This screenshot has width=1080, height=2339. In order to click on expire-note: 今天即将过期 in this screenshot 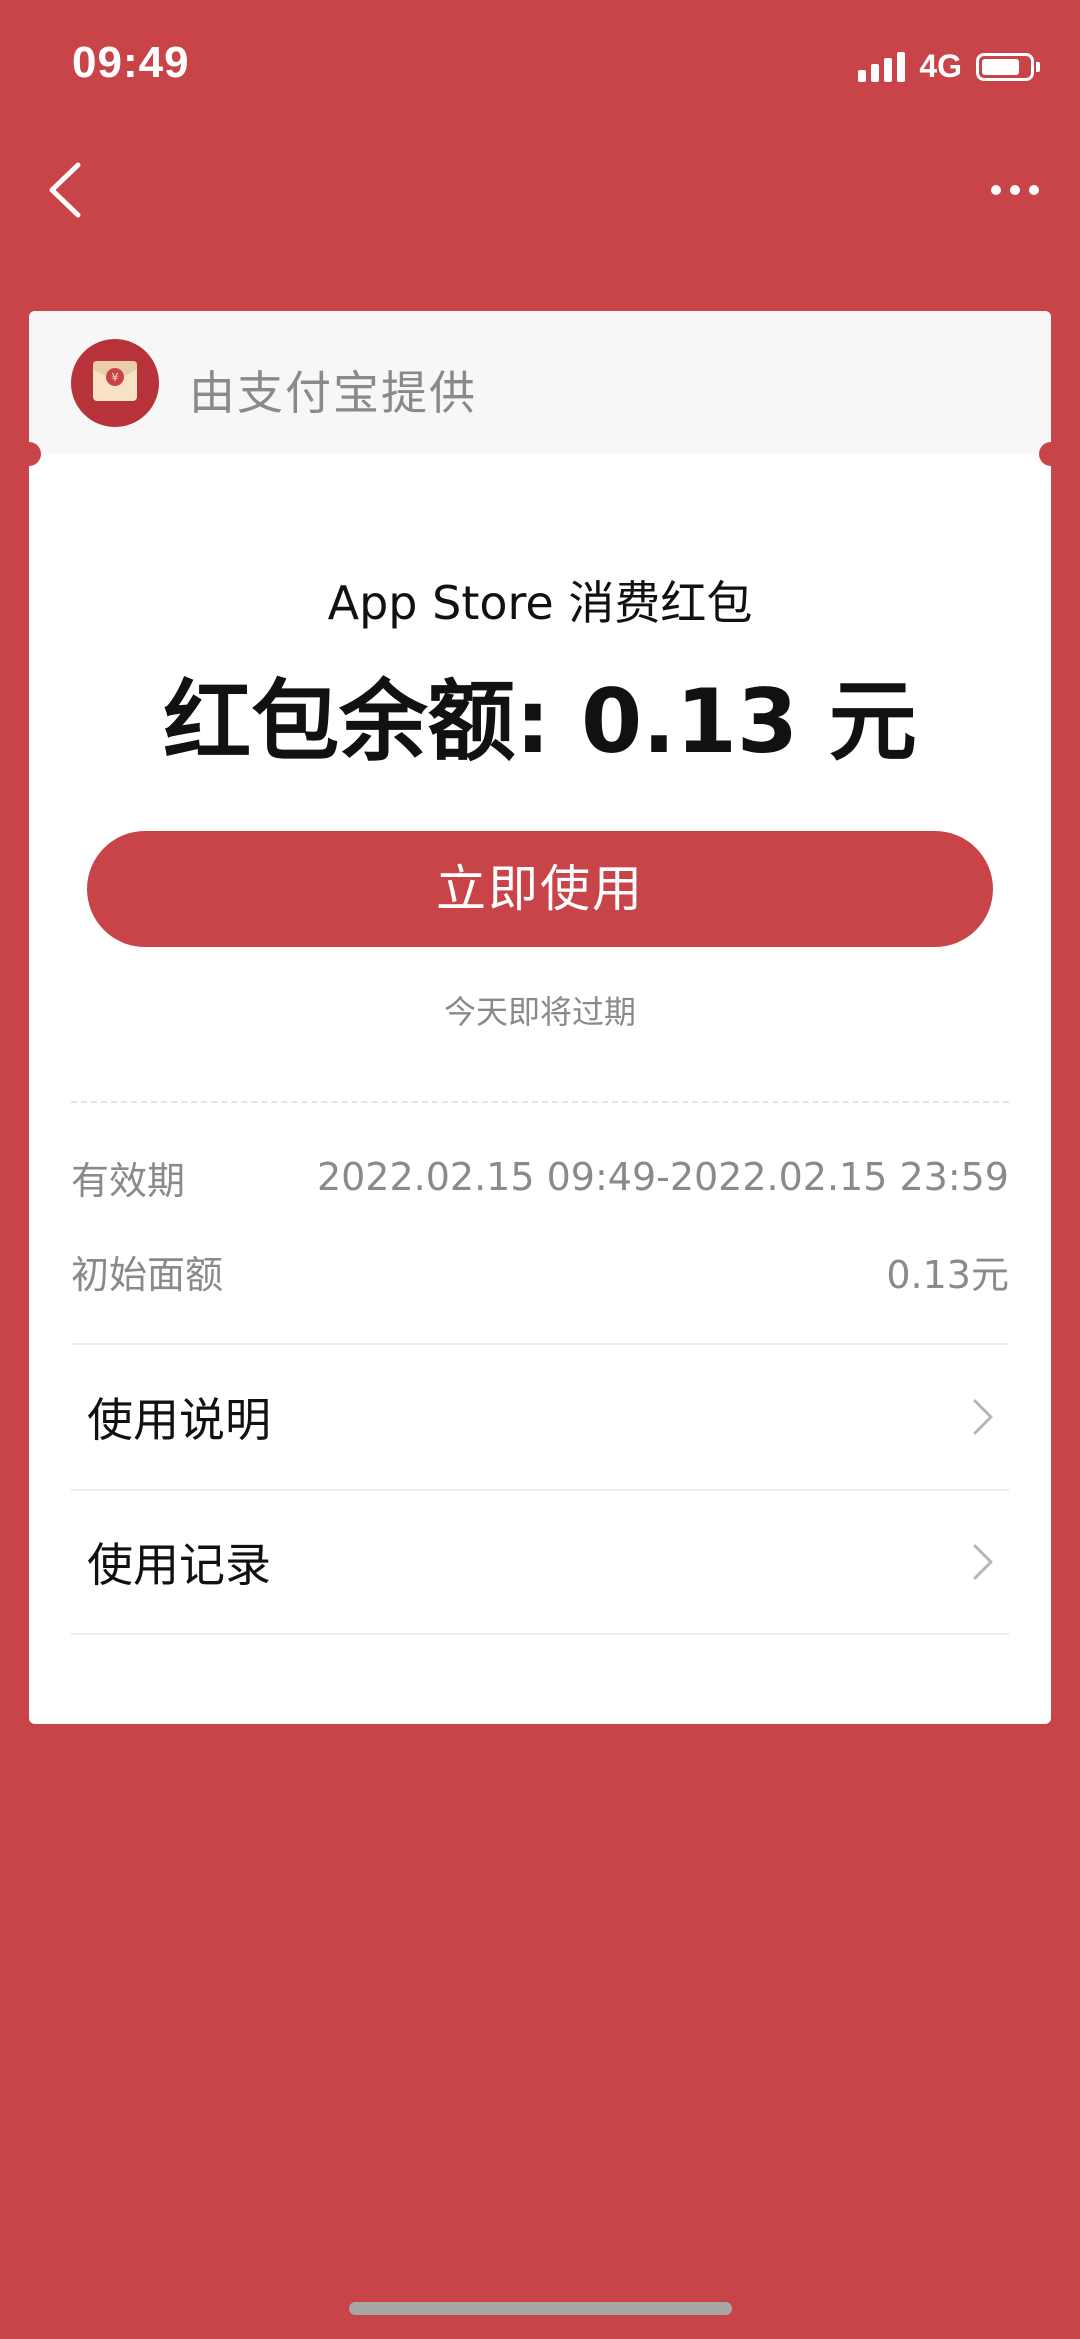, I will do `click(539, 1012)`.